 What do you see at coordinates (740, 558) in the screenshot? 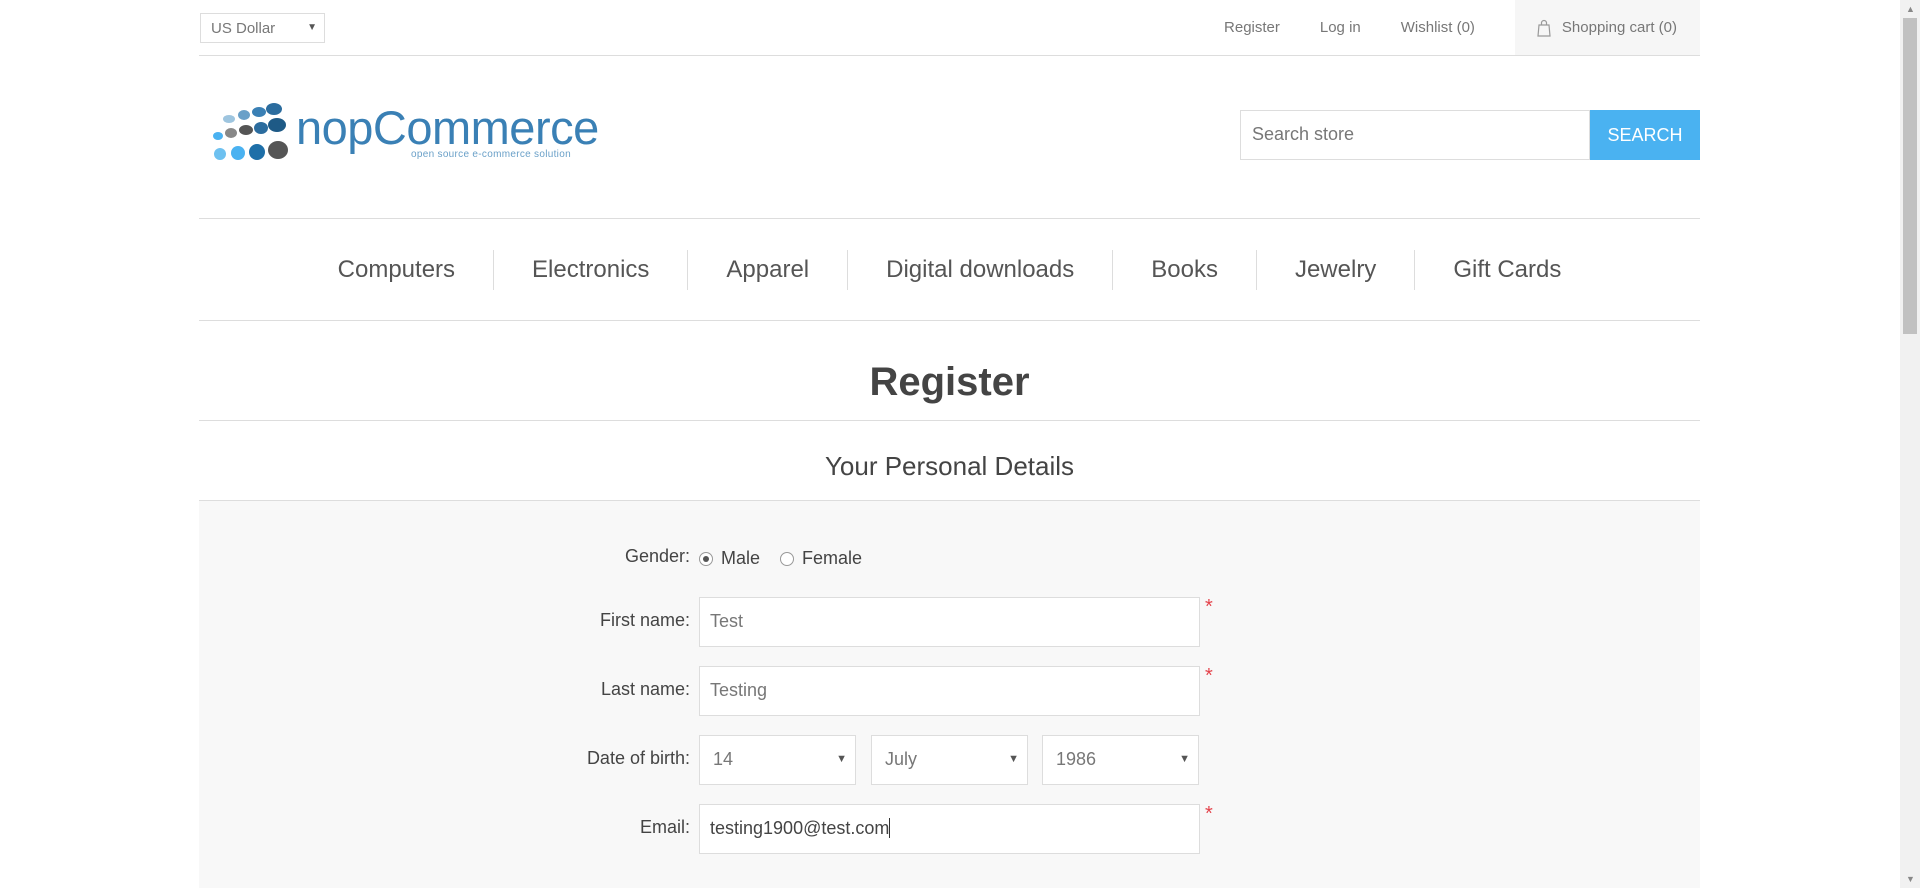
I see `gender-male-label: Male` at bounding box center [740, 558].